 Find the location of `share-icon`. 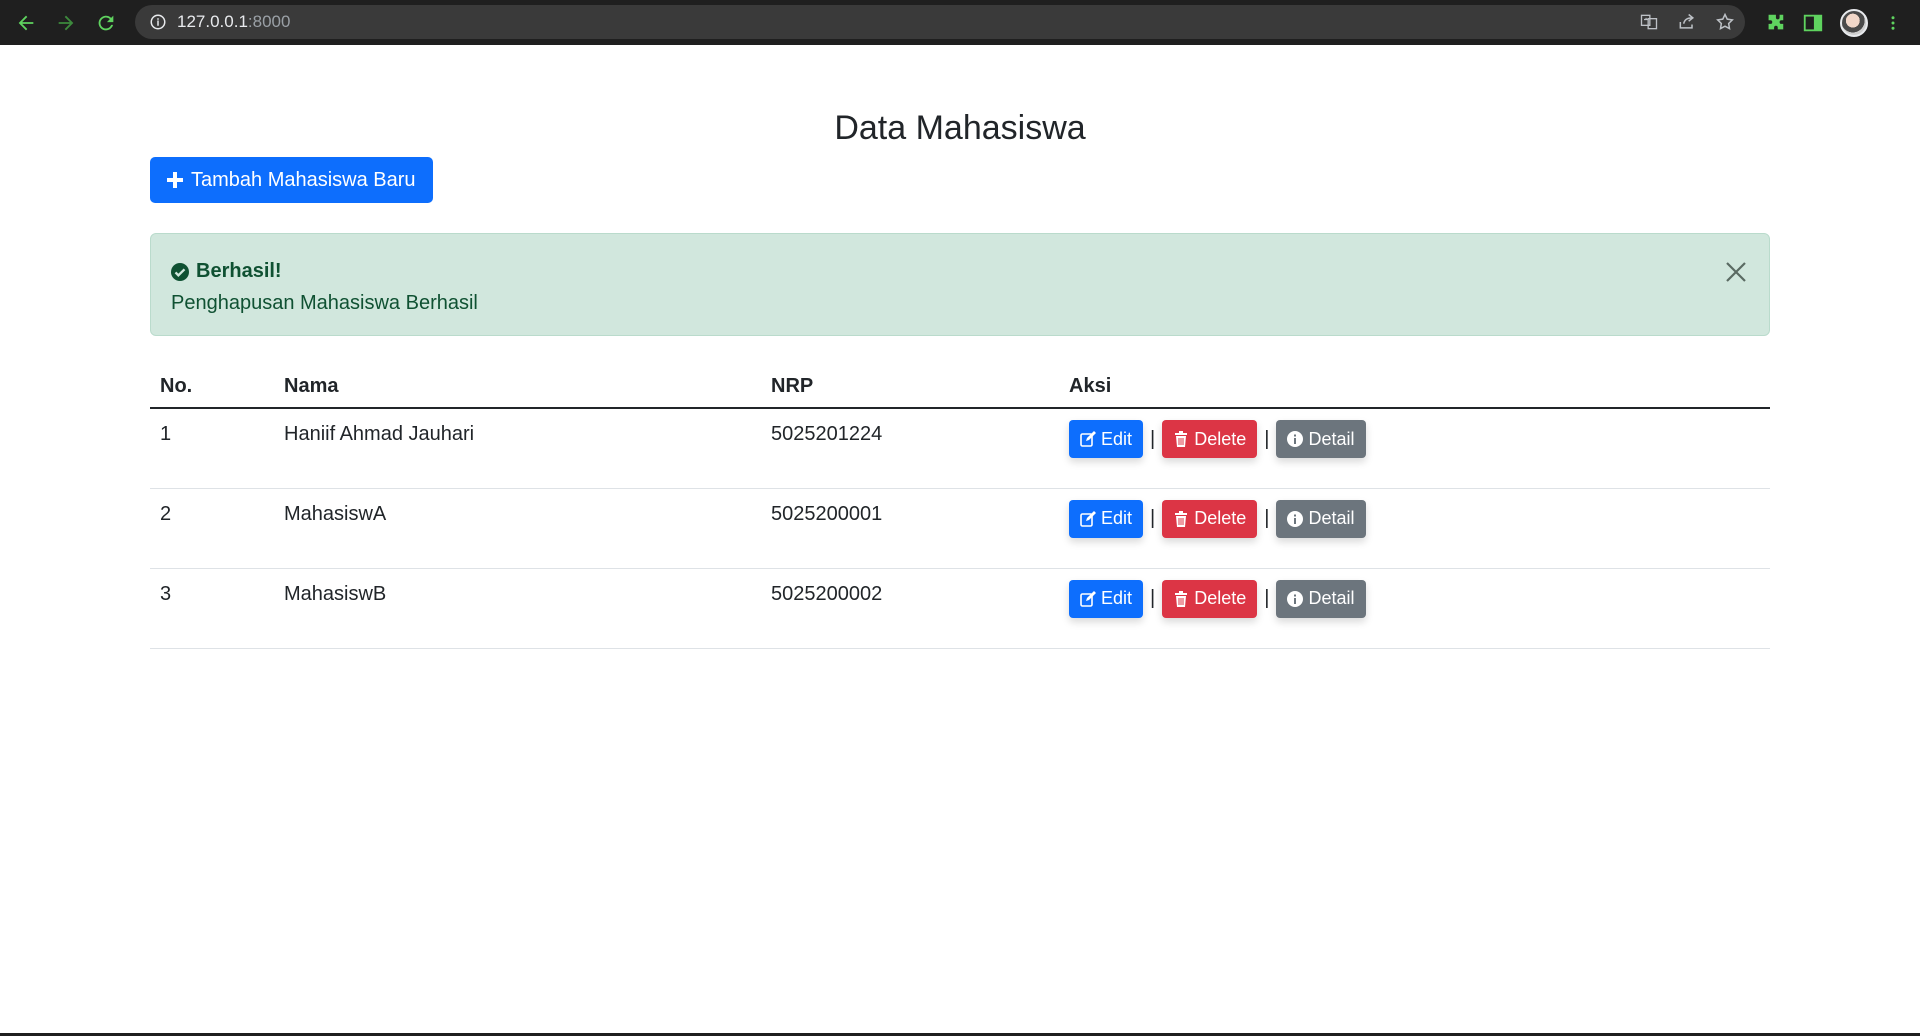

share-icon is located at coordinates (1687, 22).